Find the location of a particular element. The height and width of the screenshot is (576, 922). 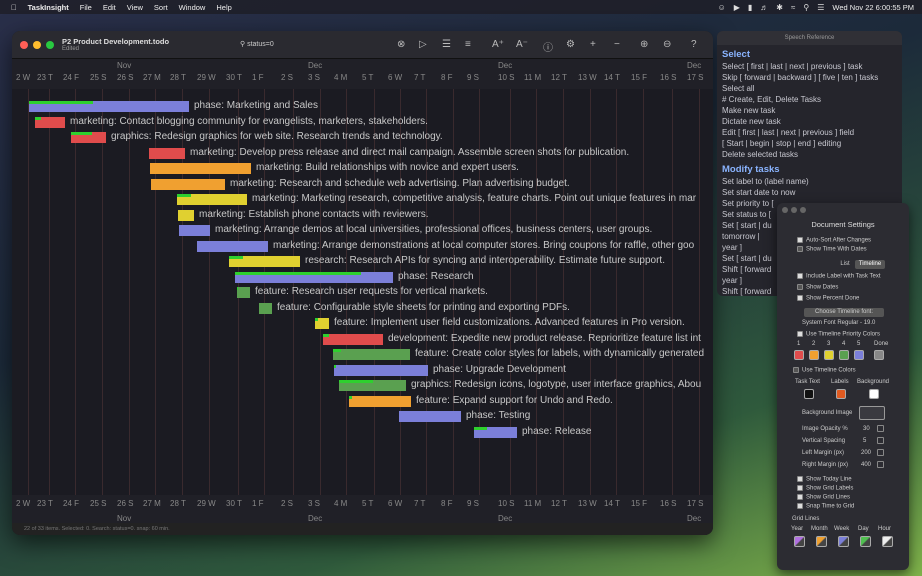

play-icon: ▷ is located at coordinates (423, 44).